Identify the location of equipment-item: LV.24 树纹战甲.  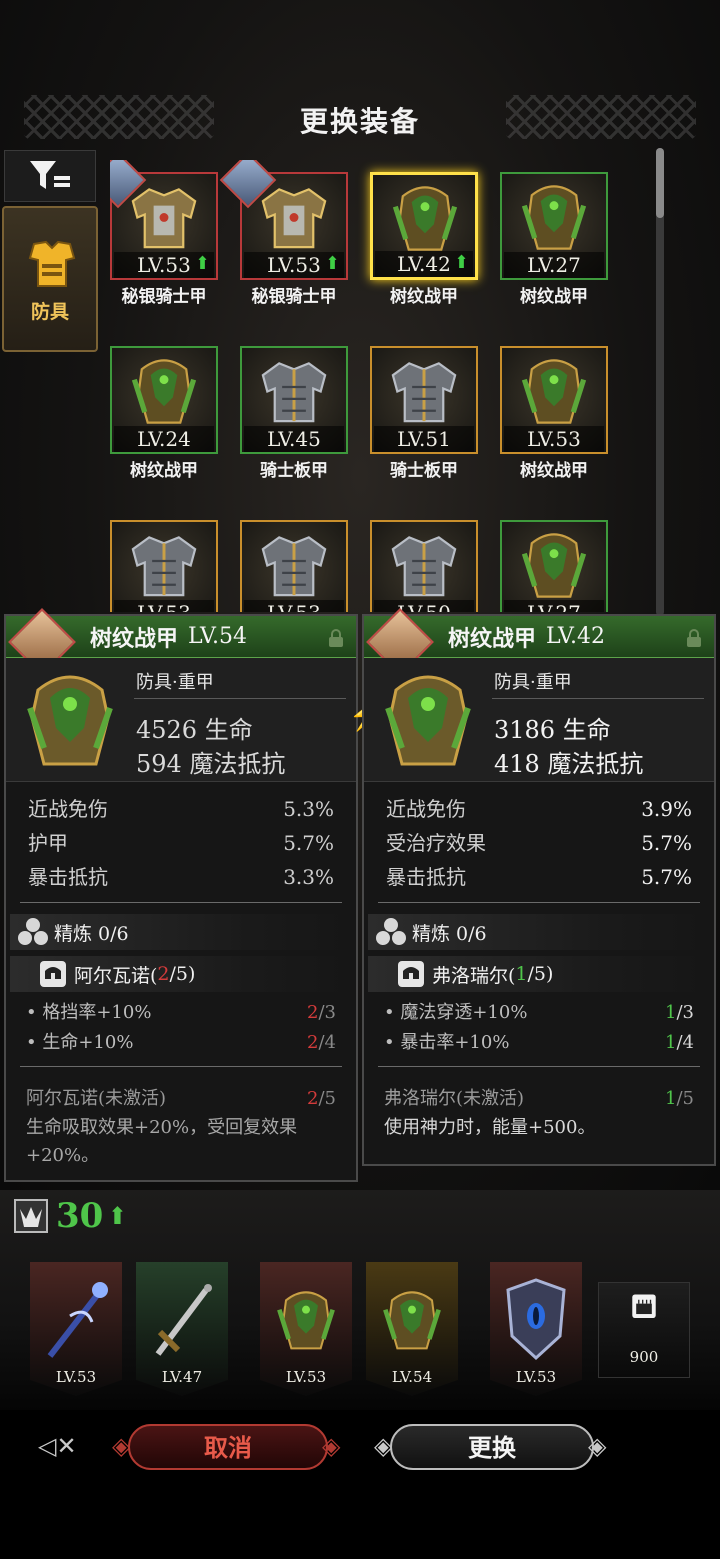
(164, 413).